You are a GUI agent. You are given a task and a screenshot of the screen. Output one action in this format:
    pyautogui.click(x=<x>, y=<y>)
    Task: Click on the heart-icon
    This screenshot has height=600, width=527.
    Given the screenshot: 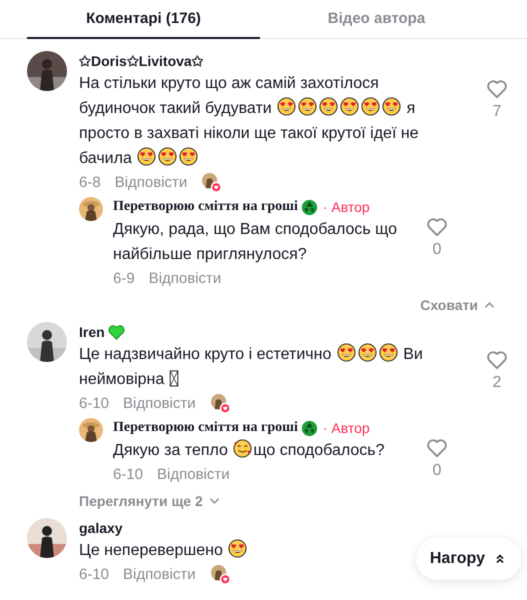 What is the action you would take?
    pyautogui.click(x=116, y=332)
    